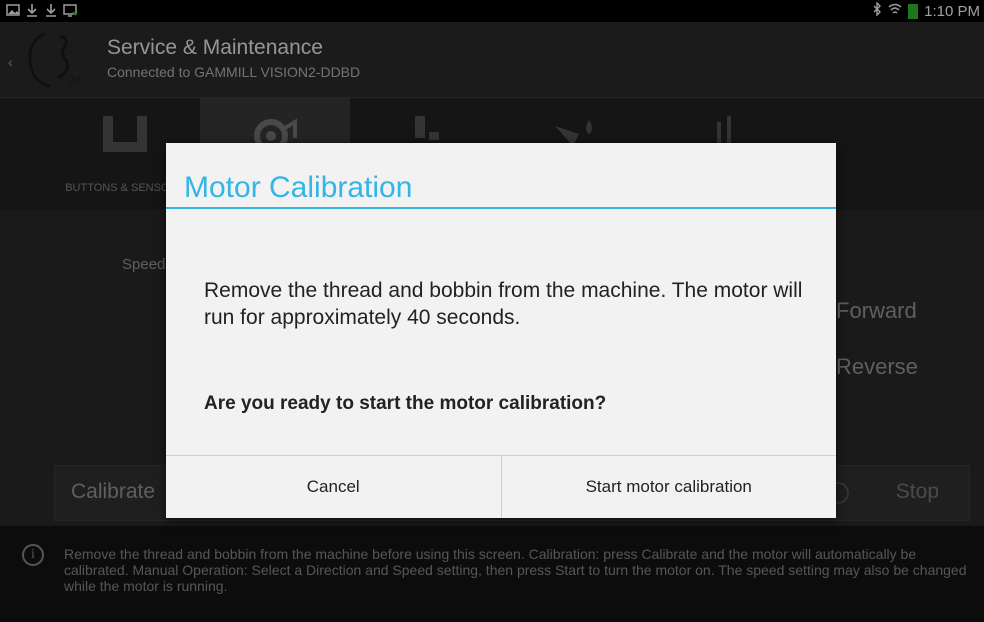 Image resolution: width=984 pixels, height=622 pixels. Describe the element at coordinates (668, 487) in the screenshot. I see `start-calibration-button: Start motor calibration` at that location.